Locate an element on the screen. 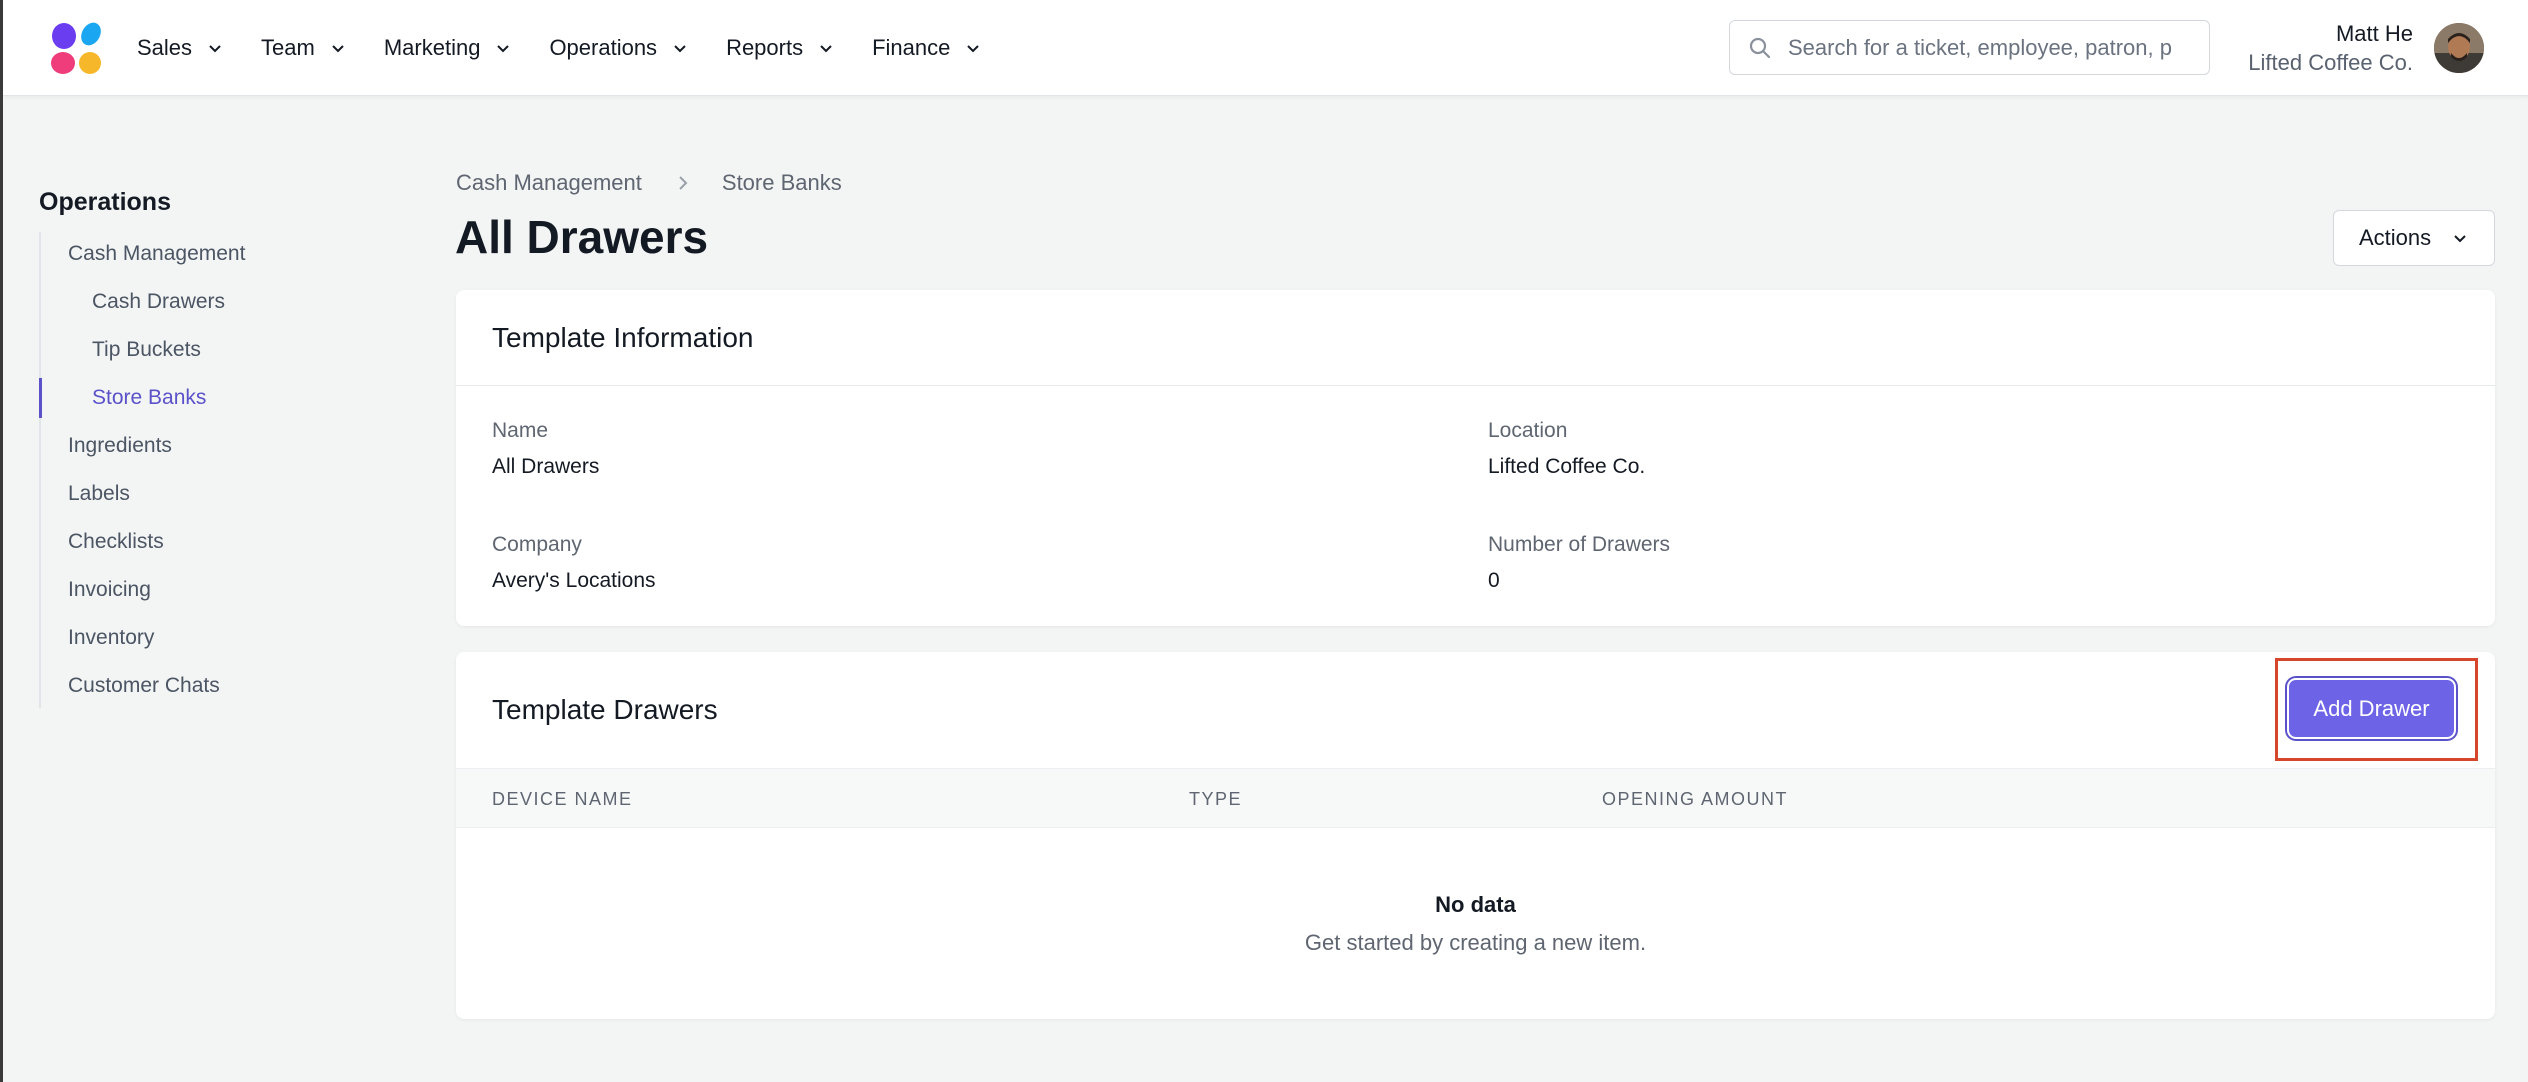  field-value: Lifted Coffee Co. is located at coordinates (1567, 466).